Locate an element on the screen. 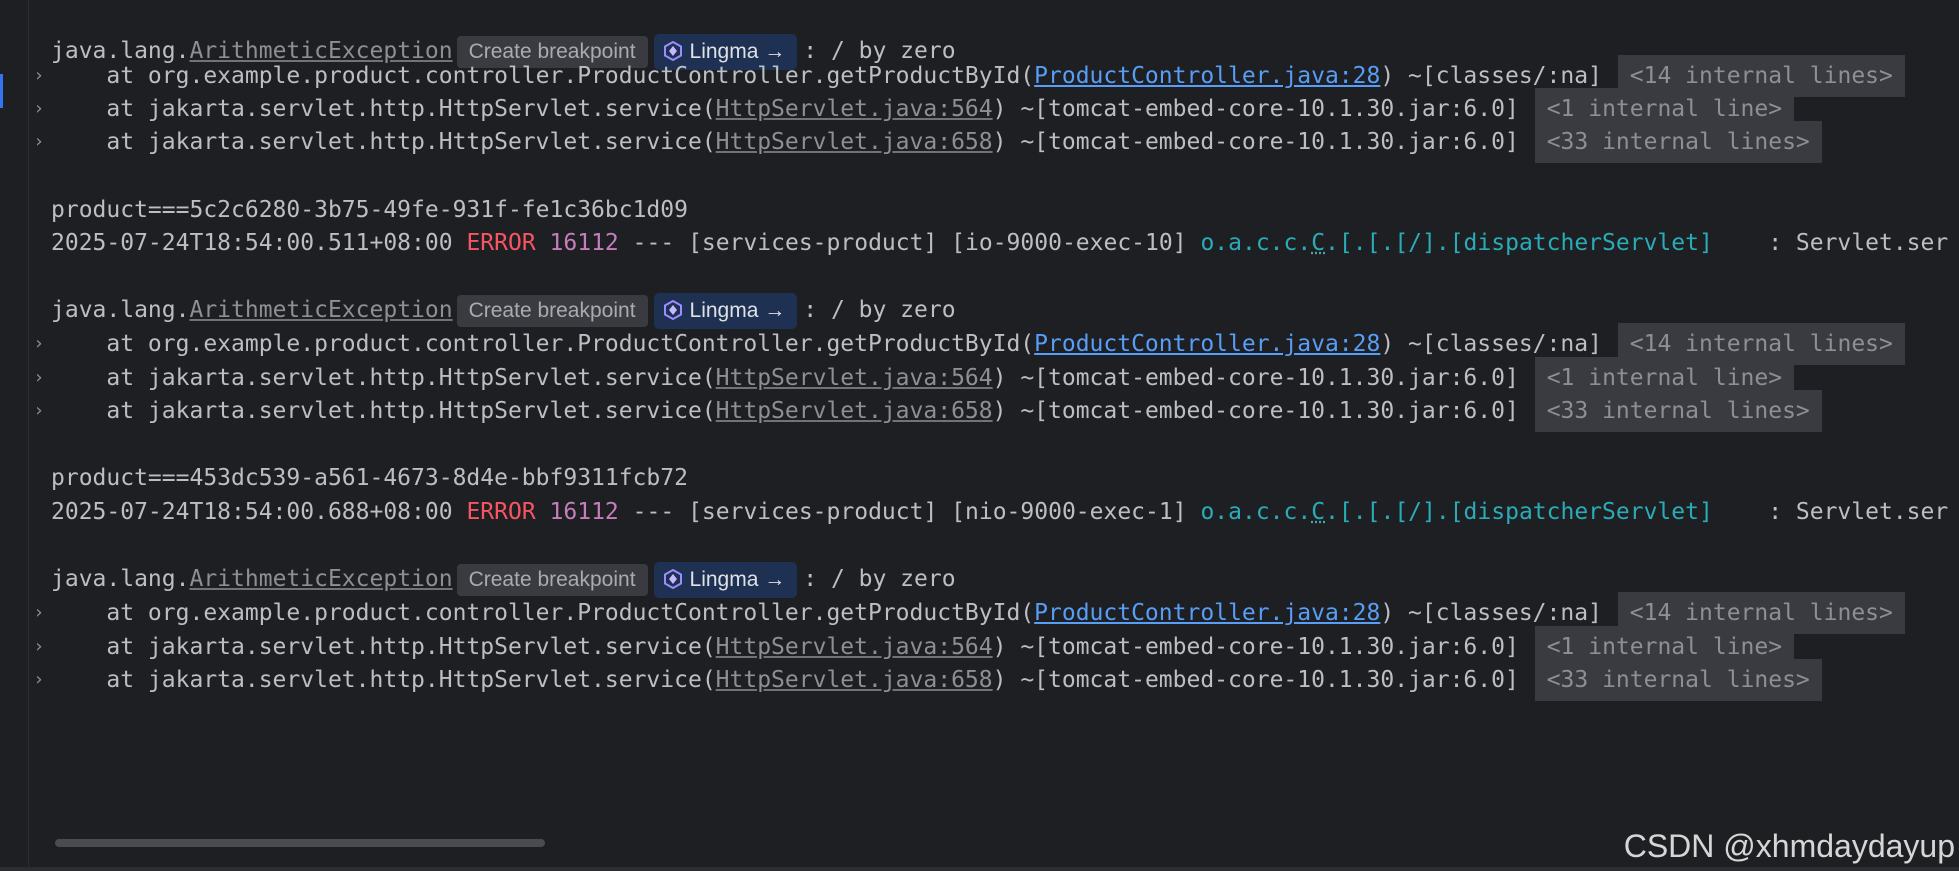 The width and height of the screenshot is (1959, 871). log-timestamp: 2025-07-24T18:54:00.688+08:00 is located at coordinates (252, 512).